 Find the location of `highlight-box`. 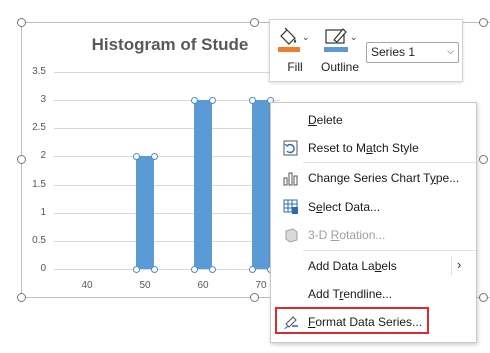

highlight-box is located at coordinates (352, 320).